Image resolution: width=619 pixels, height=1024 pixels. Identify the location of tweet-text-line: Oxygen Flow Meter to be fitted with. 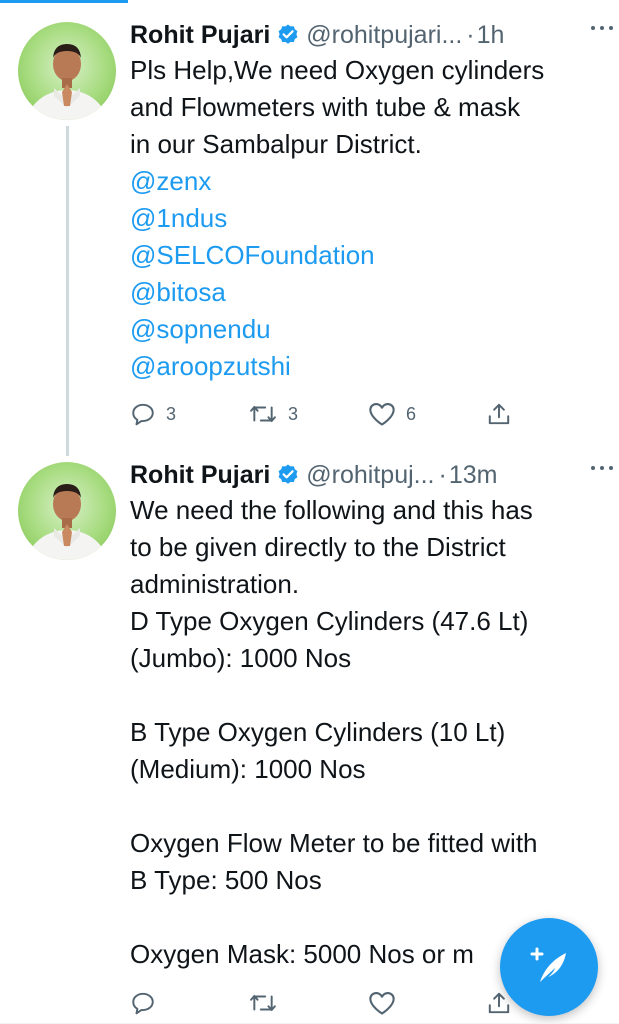
(334, 843).